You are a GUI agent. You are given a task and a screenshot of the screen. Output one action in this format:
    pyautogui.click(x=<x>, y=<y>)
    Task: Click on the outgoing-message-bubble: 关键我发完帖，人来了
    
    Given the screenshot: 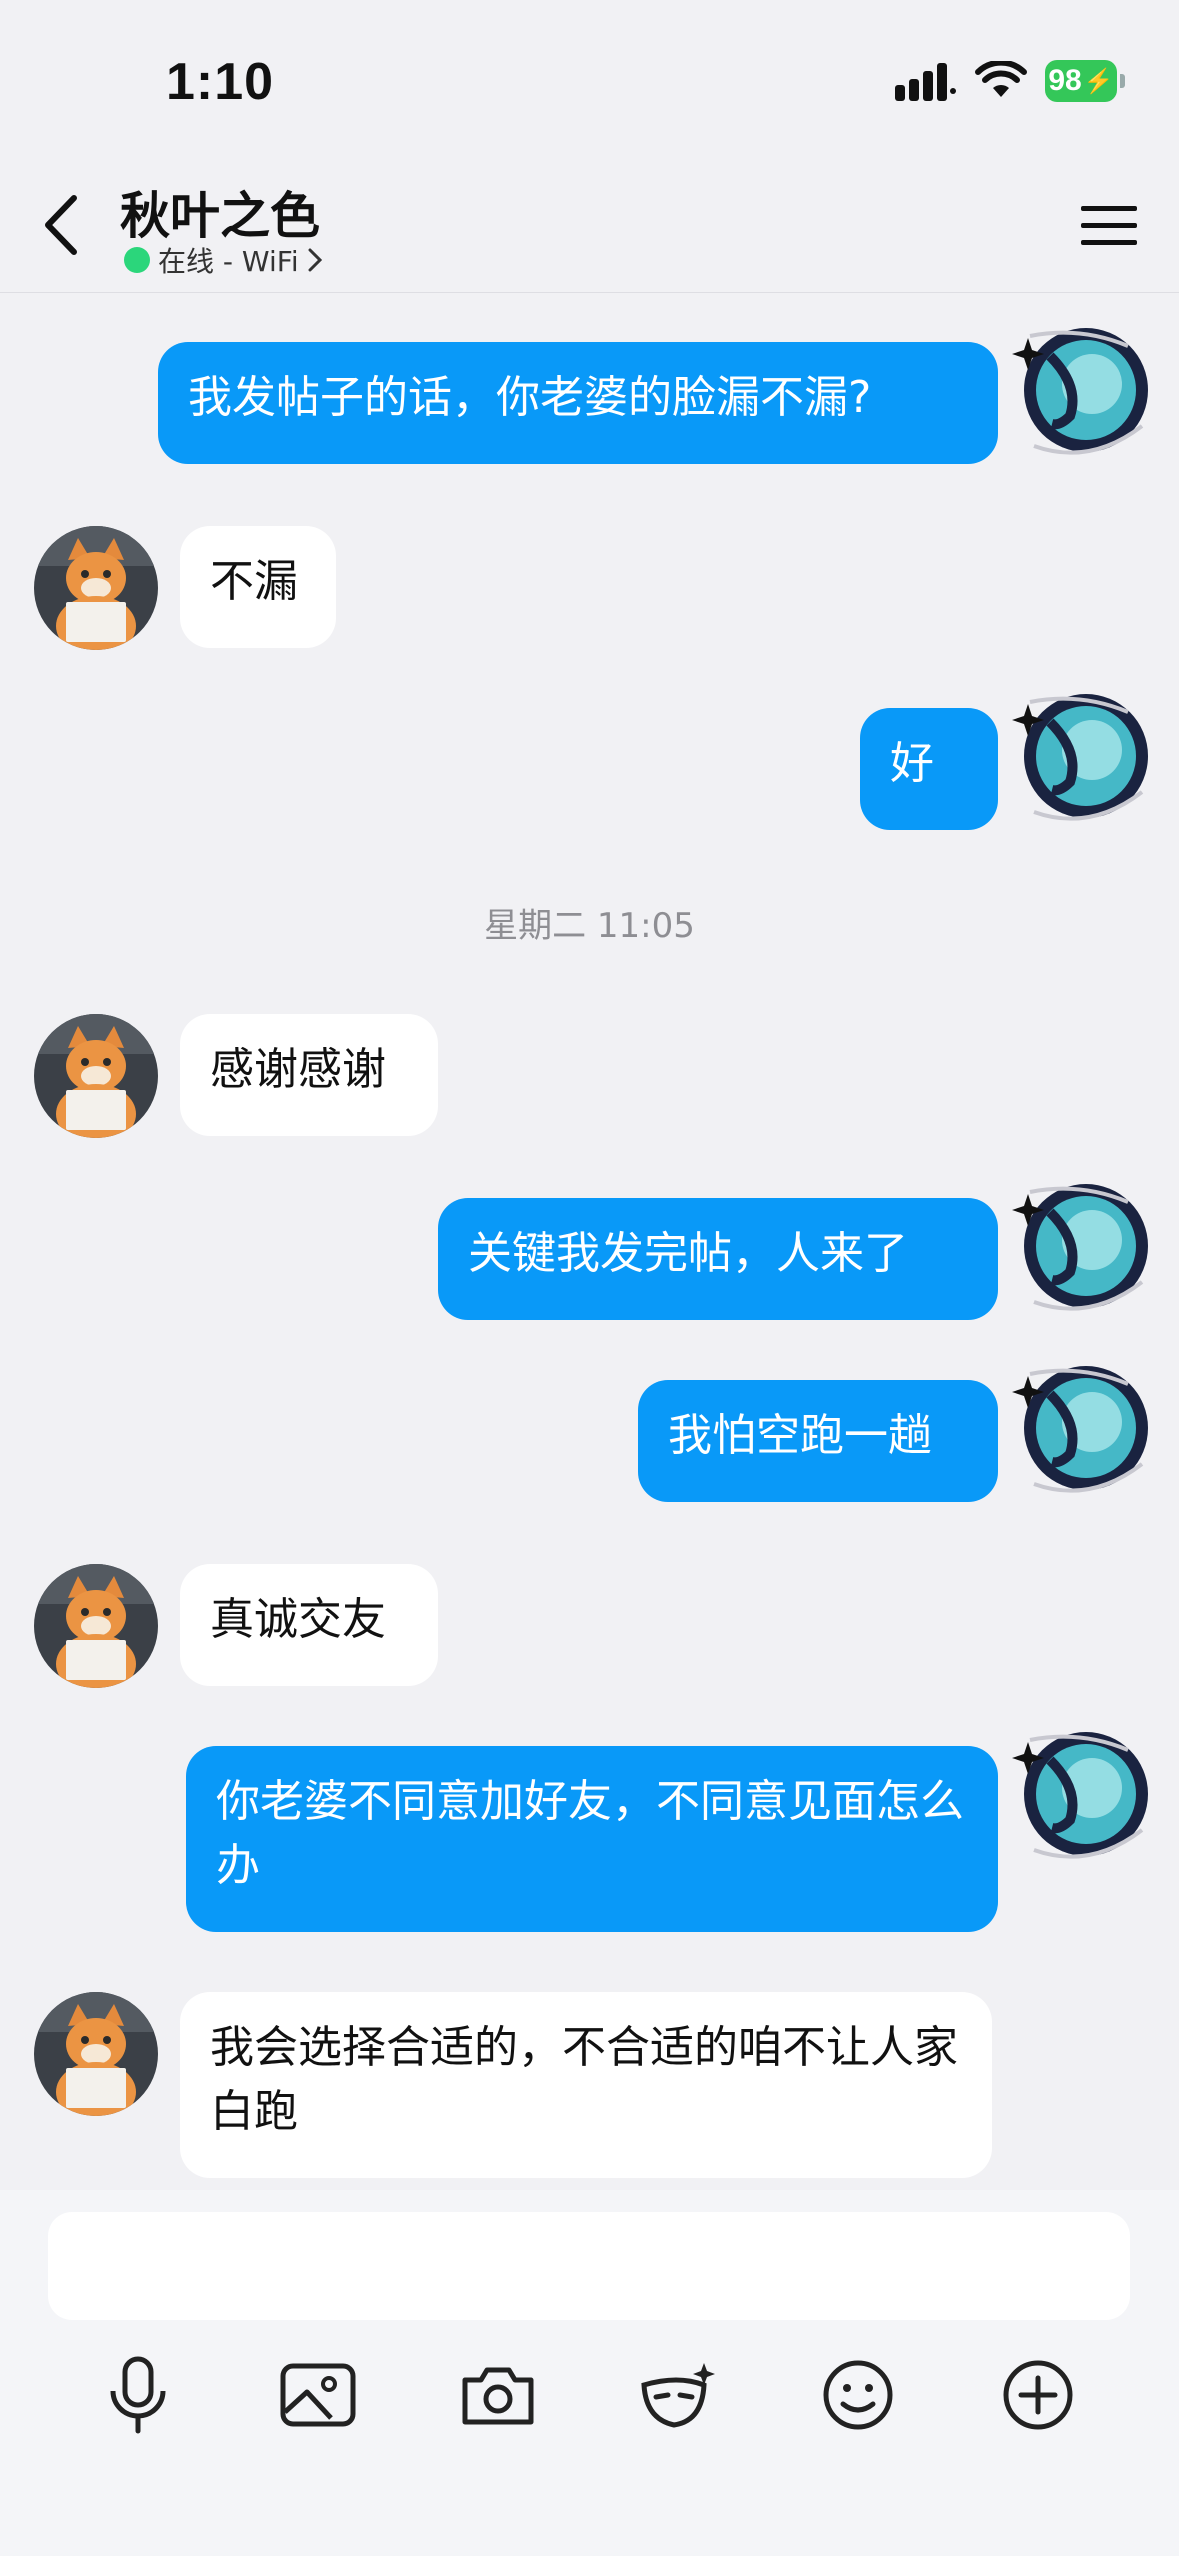 What is the action you would take?
    pyautogui.click(x=718, y=1259)
    